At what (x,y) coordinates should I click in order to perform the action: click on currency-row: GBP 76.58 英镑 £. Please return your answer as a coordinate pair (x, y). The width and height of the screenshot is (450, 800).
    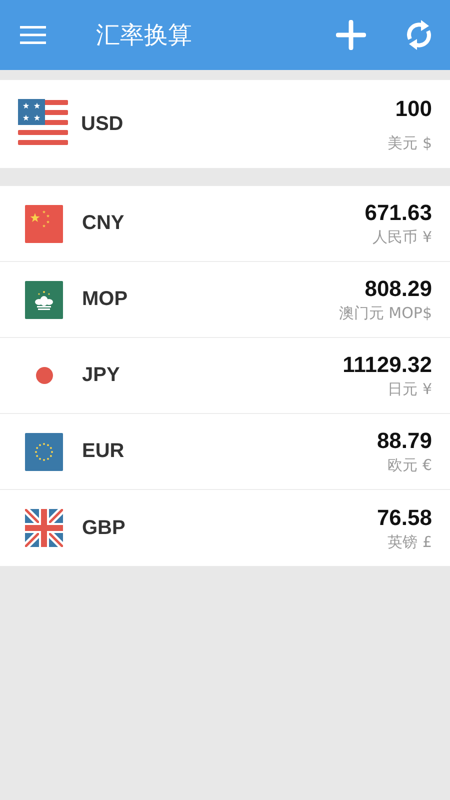
    Looking at the image, I should click on (225, 528).